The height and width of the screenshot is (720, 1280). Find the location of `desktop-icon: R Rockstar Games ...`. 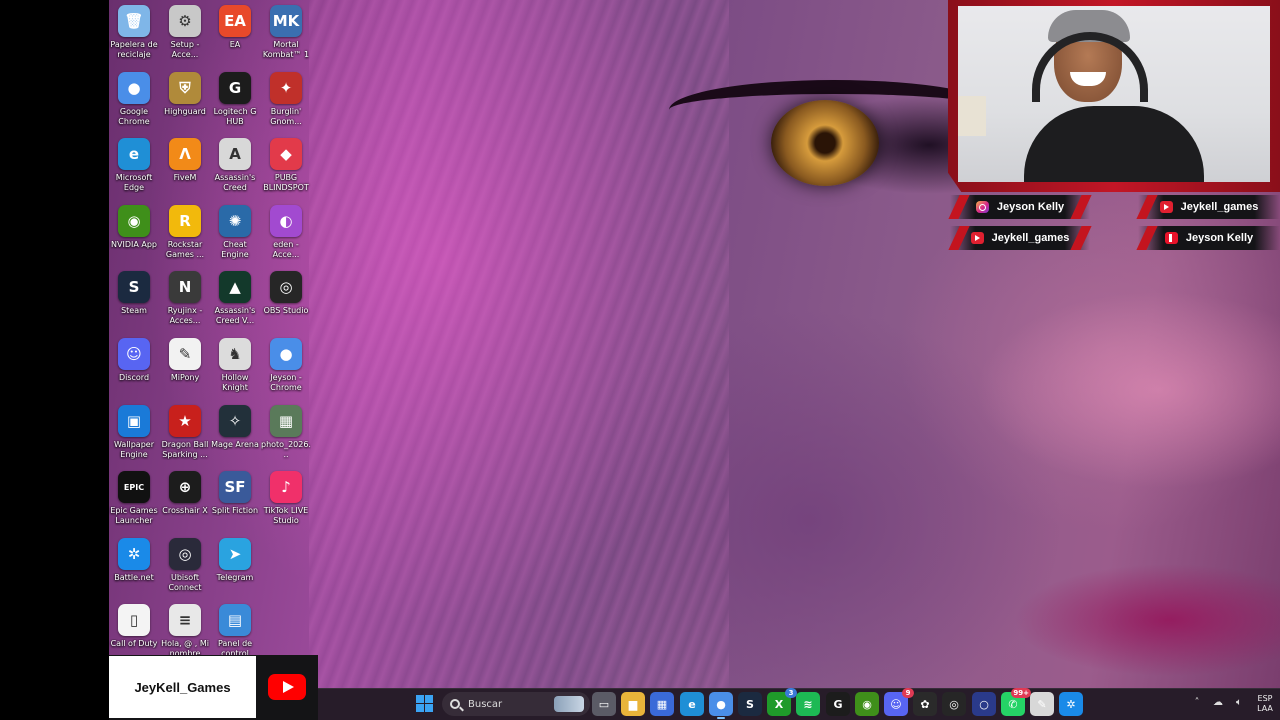

desktop-icon: R Rockstar Games ... is located at coordinates (185, 232).